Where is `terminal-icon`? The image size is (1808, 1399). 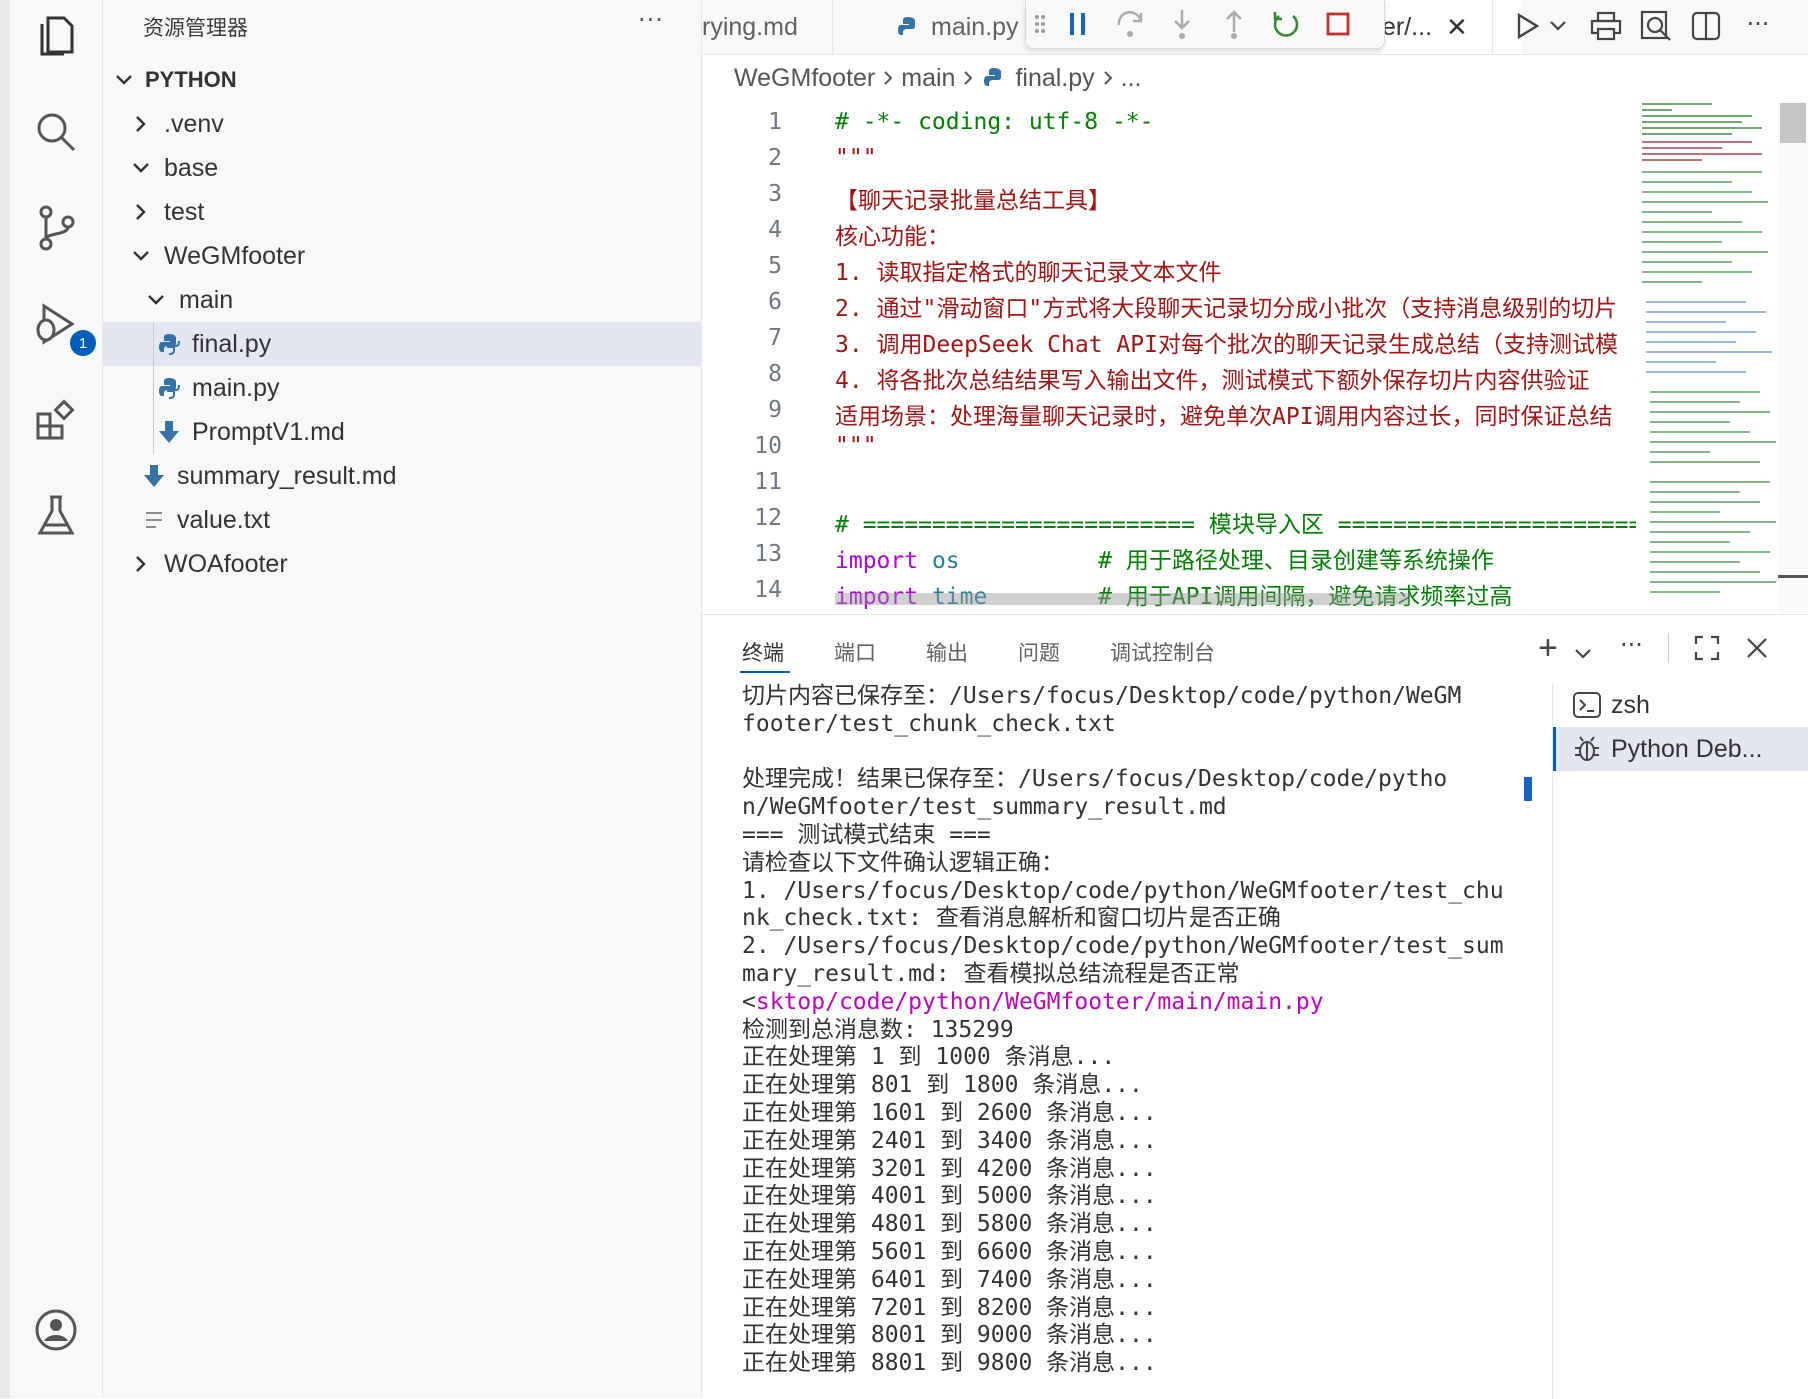
terminal-icon is located at coordinates (1587, 705).